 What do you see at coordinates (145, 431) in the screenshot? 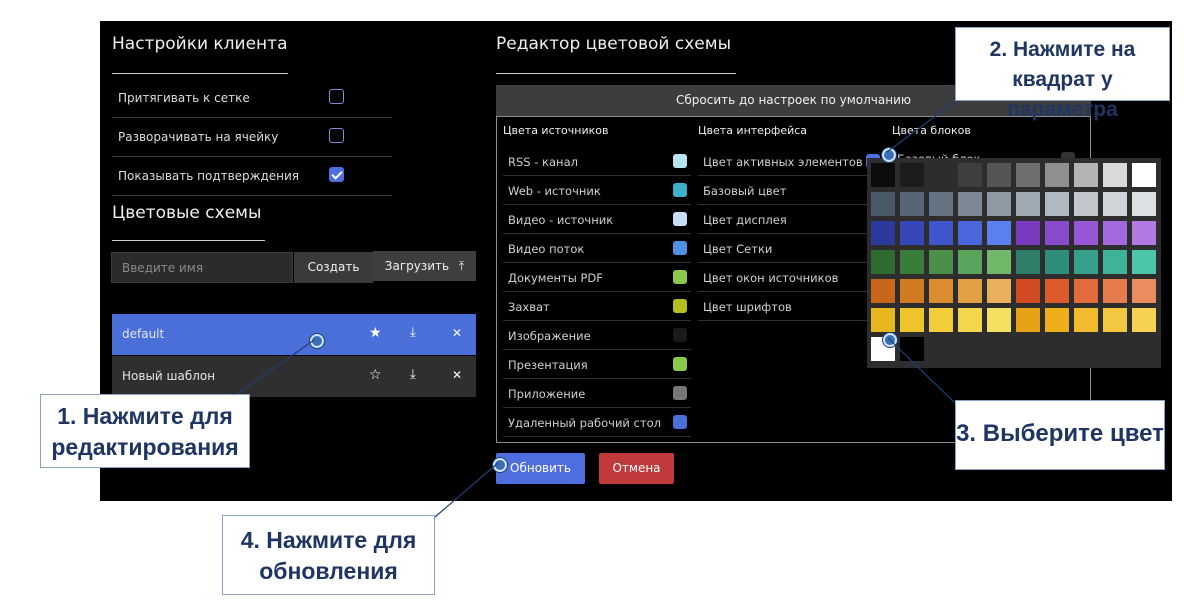
I see `callout-step-1: 1. Нажмите для редактирования` at bounding box center [145, 431].